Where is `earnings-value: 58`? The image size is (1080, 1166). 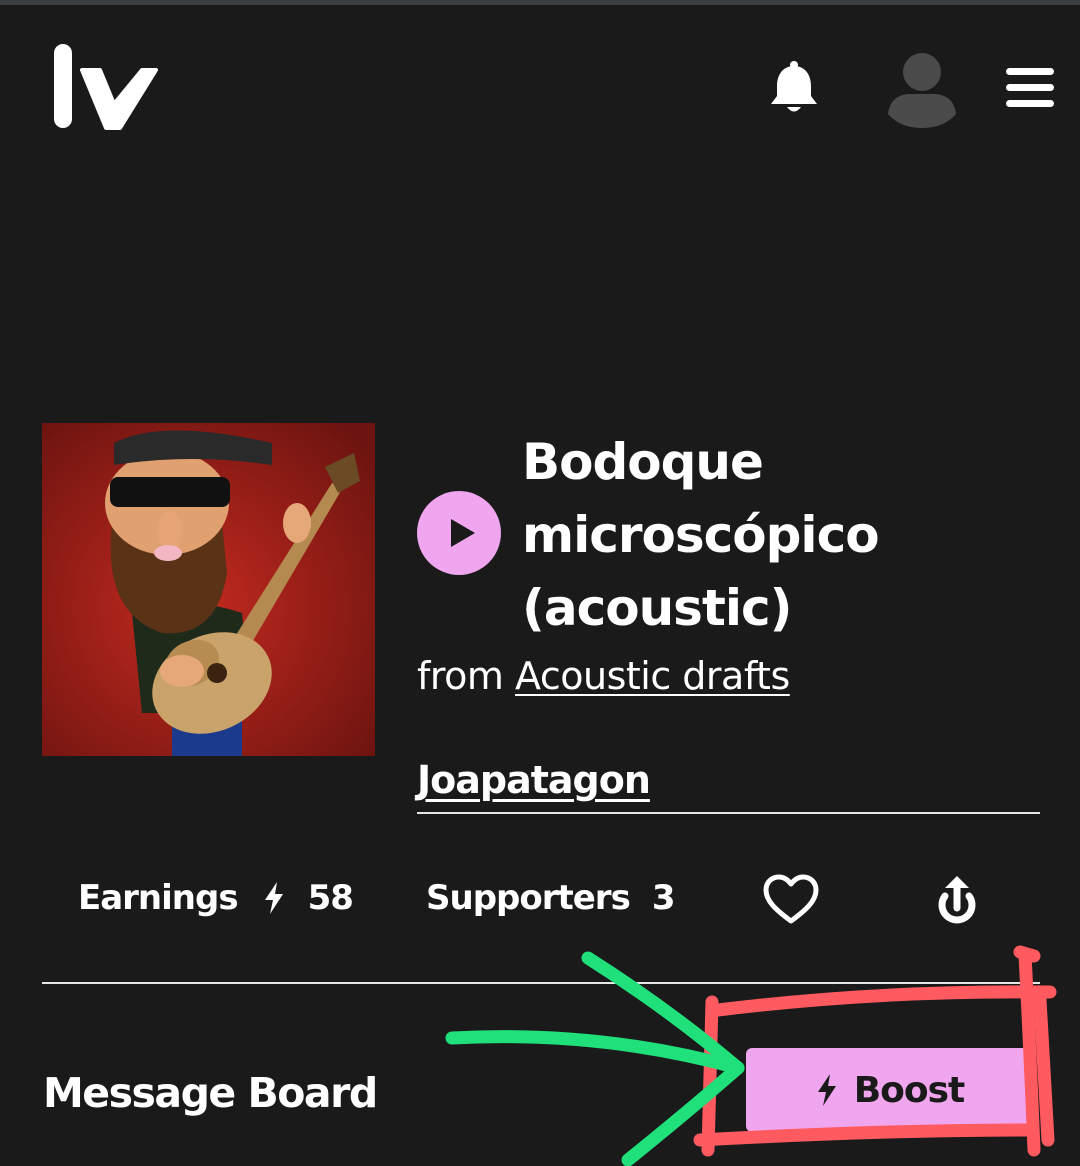 earnings-value: 58 is located at coordinates (330, 898).